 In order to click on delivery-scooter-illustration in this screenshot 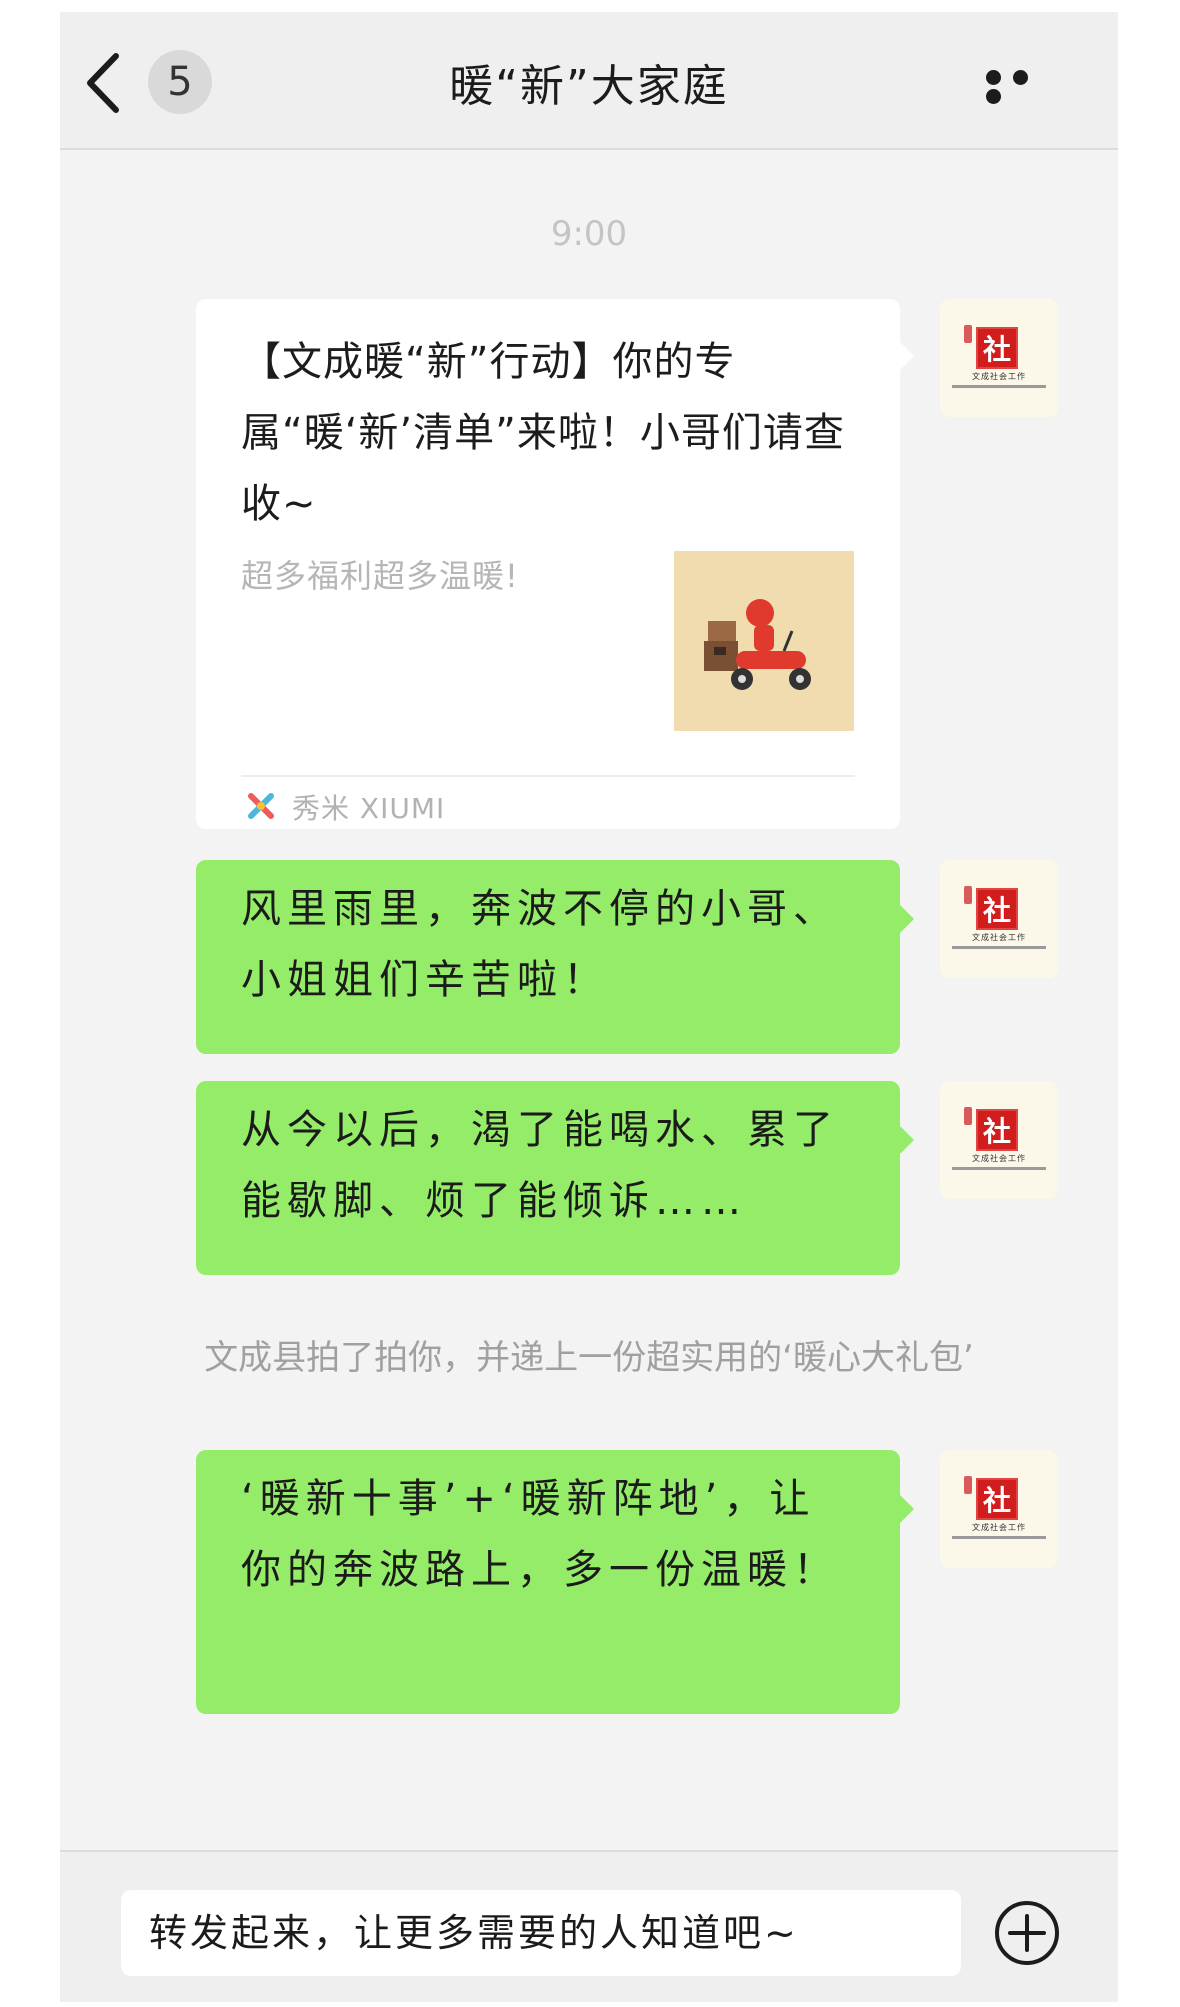, I will do `click(764, 641)`.